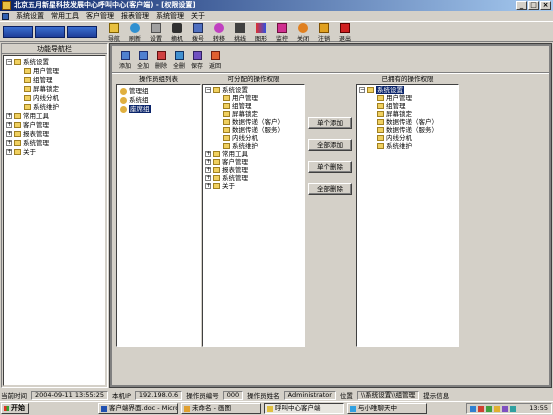  Describe the element at coordinates (226, 162) in the screenshot. I see `avail-node-customer-management: + 客户管理` at that location.